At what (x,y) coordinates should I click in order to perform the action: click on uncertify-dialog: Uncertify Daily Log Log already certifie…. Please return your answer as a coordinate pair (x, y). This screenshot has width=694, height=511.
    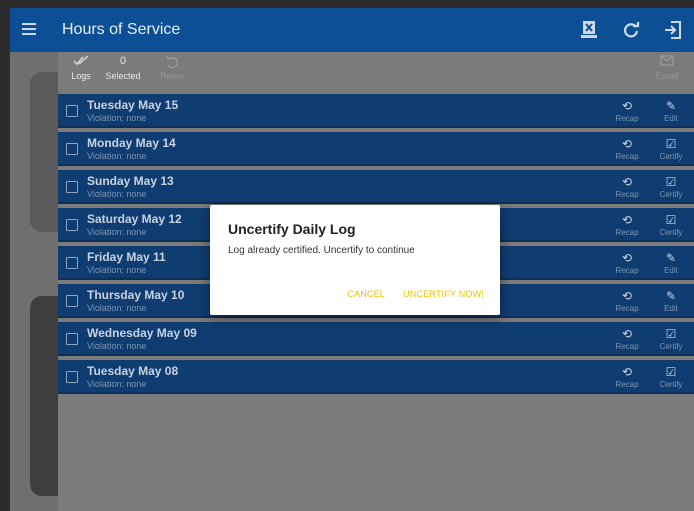
    Looking at the image, I should click on (355, 260).